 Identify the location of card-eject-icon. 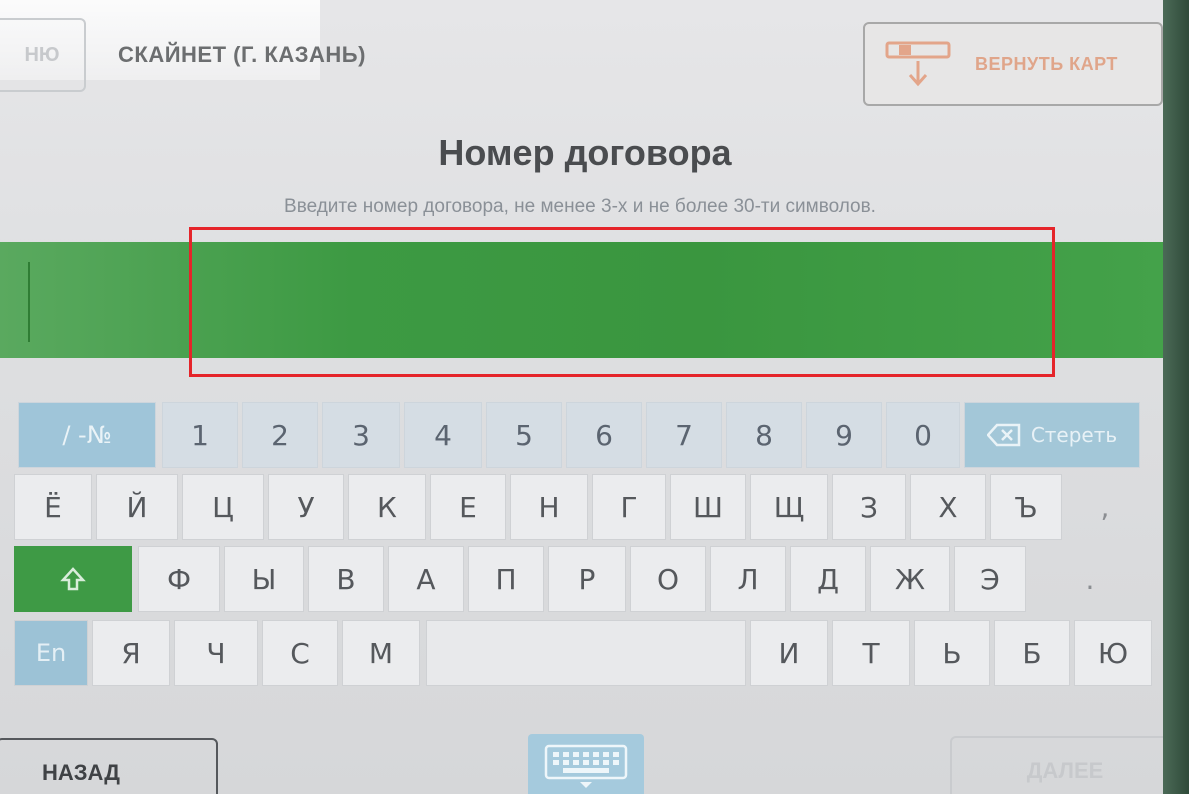
(918, 64).